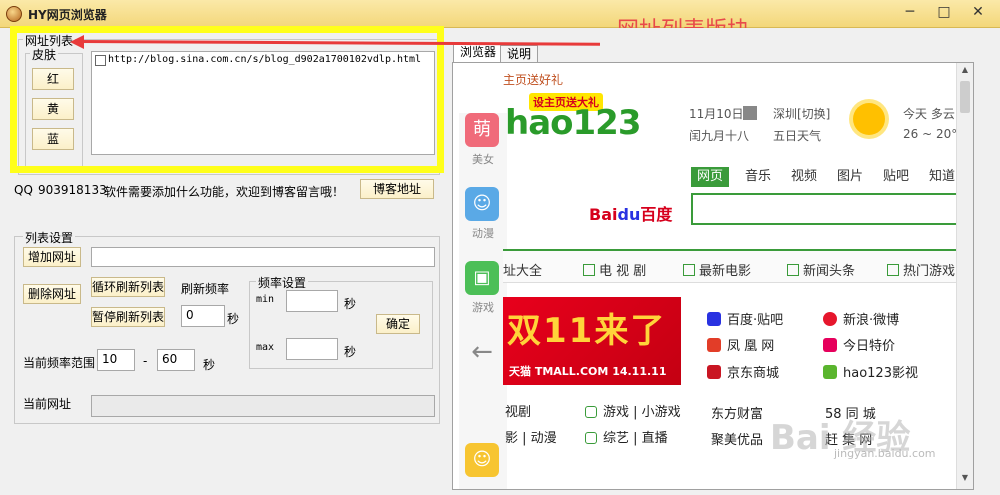 The width and height of the screenshot is (1000, 495). What do you see at coordinates (203, 316) in the screenshot?
I see `refresh-freq-input: 0` at bounding box center [203, 316].